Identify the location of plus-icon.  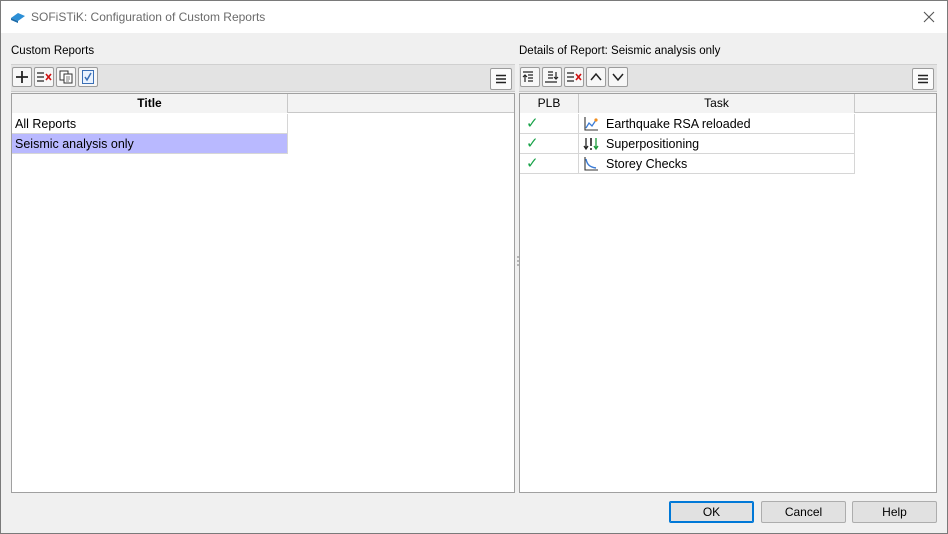
(22, 77).